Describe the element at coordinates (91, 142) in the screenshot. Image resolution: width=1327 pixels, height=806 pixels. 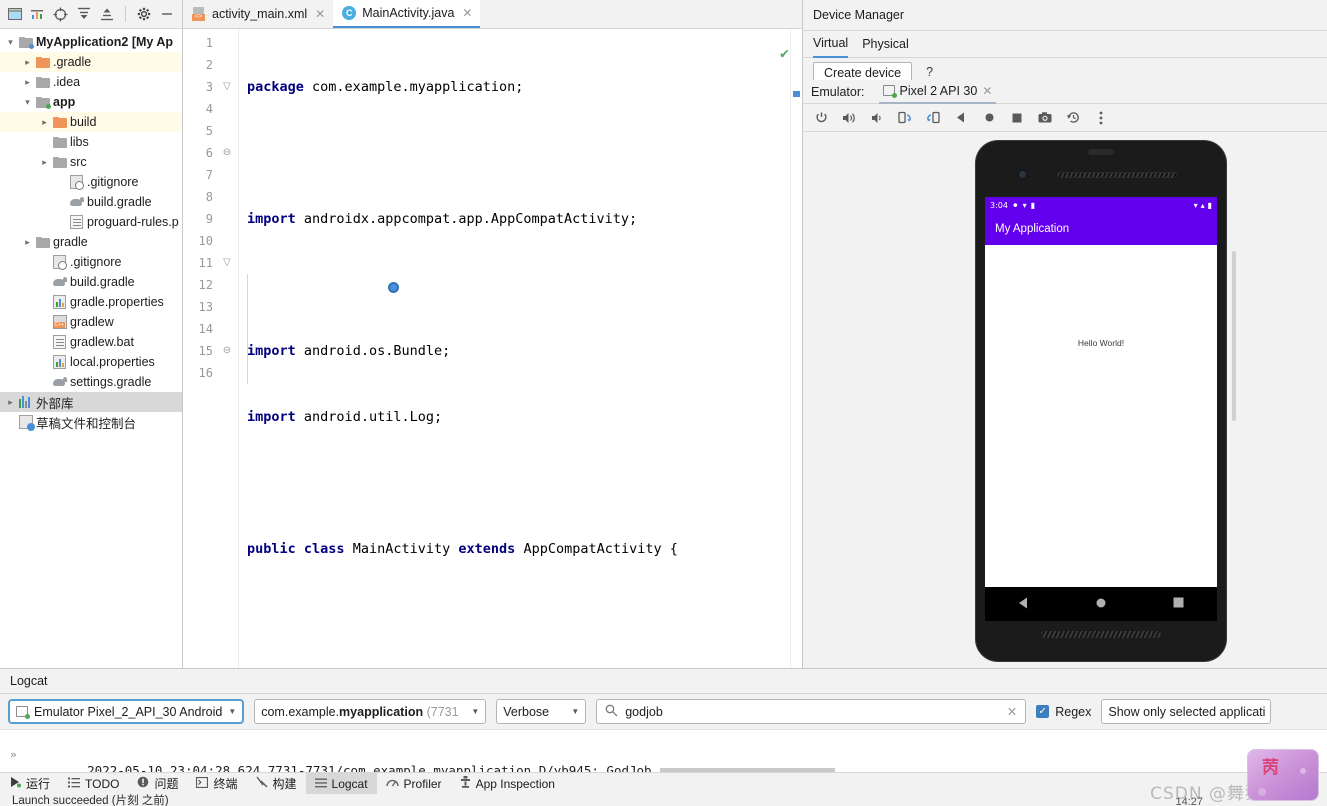
I see `tree-node: libs` at that location.